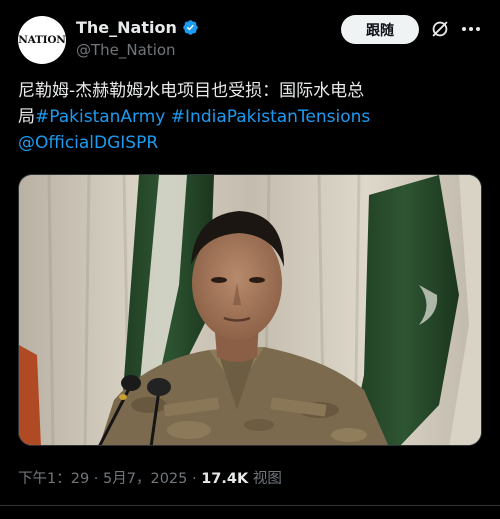 The image size is (500, 519). I want to click on display-name: The_Nation, so click(126, 27).